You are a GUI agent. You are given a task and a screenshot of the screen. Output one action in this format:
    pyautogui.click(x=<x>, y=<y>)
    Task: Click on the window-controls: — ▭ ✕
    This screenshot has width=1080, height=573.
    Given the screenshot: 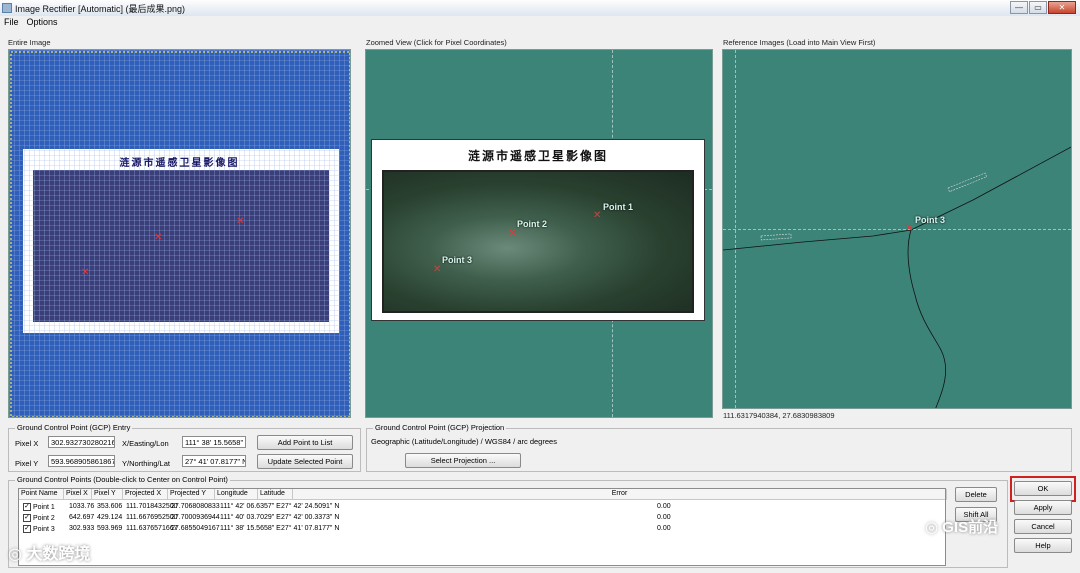 What is the action you would take?
    pyautogui.click(x=1042, y=7)
    